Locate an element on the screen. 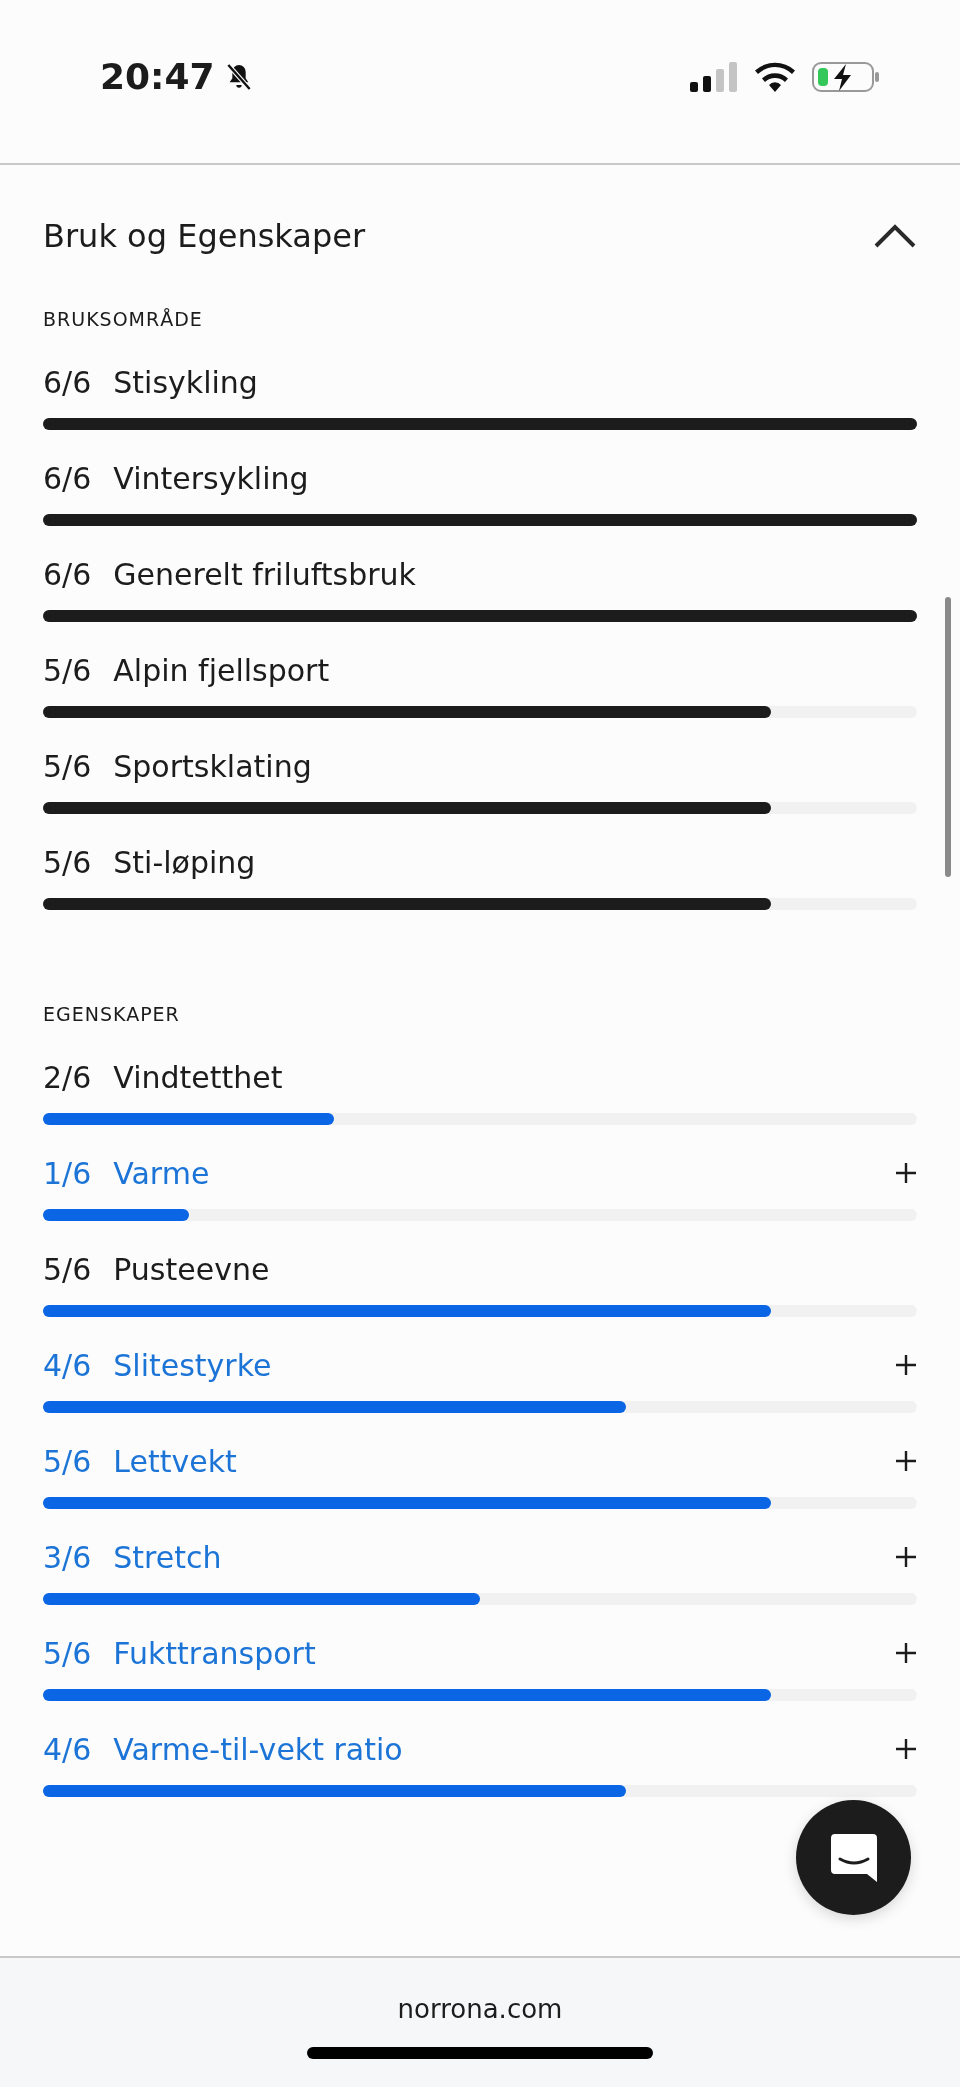 This screenshot has height=2087, width=960. wifi-icon is located at coordinates (775, 76).